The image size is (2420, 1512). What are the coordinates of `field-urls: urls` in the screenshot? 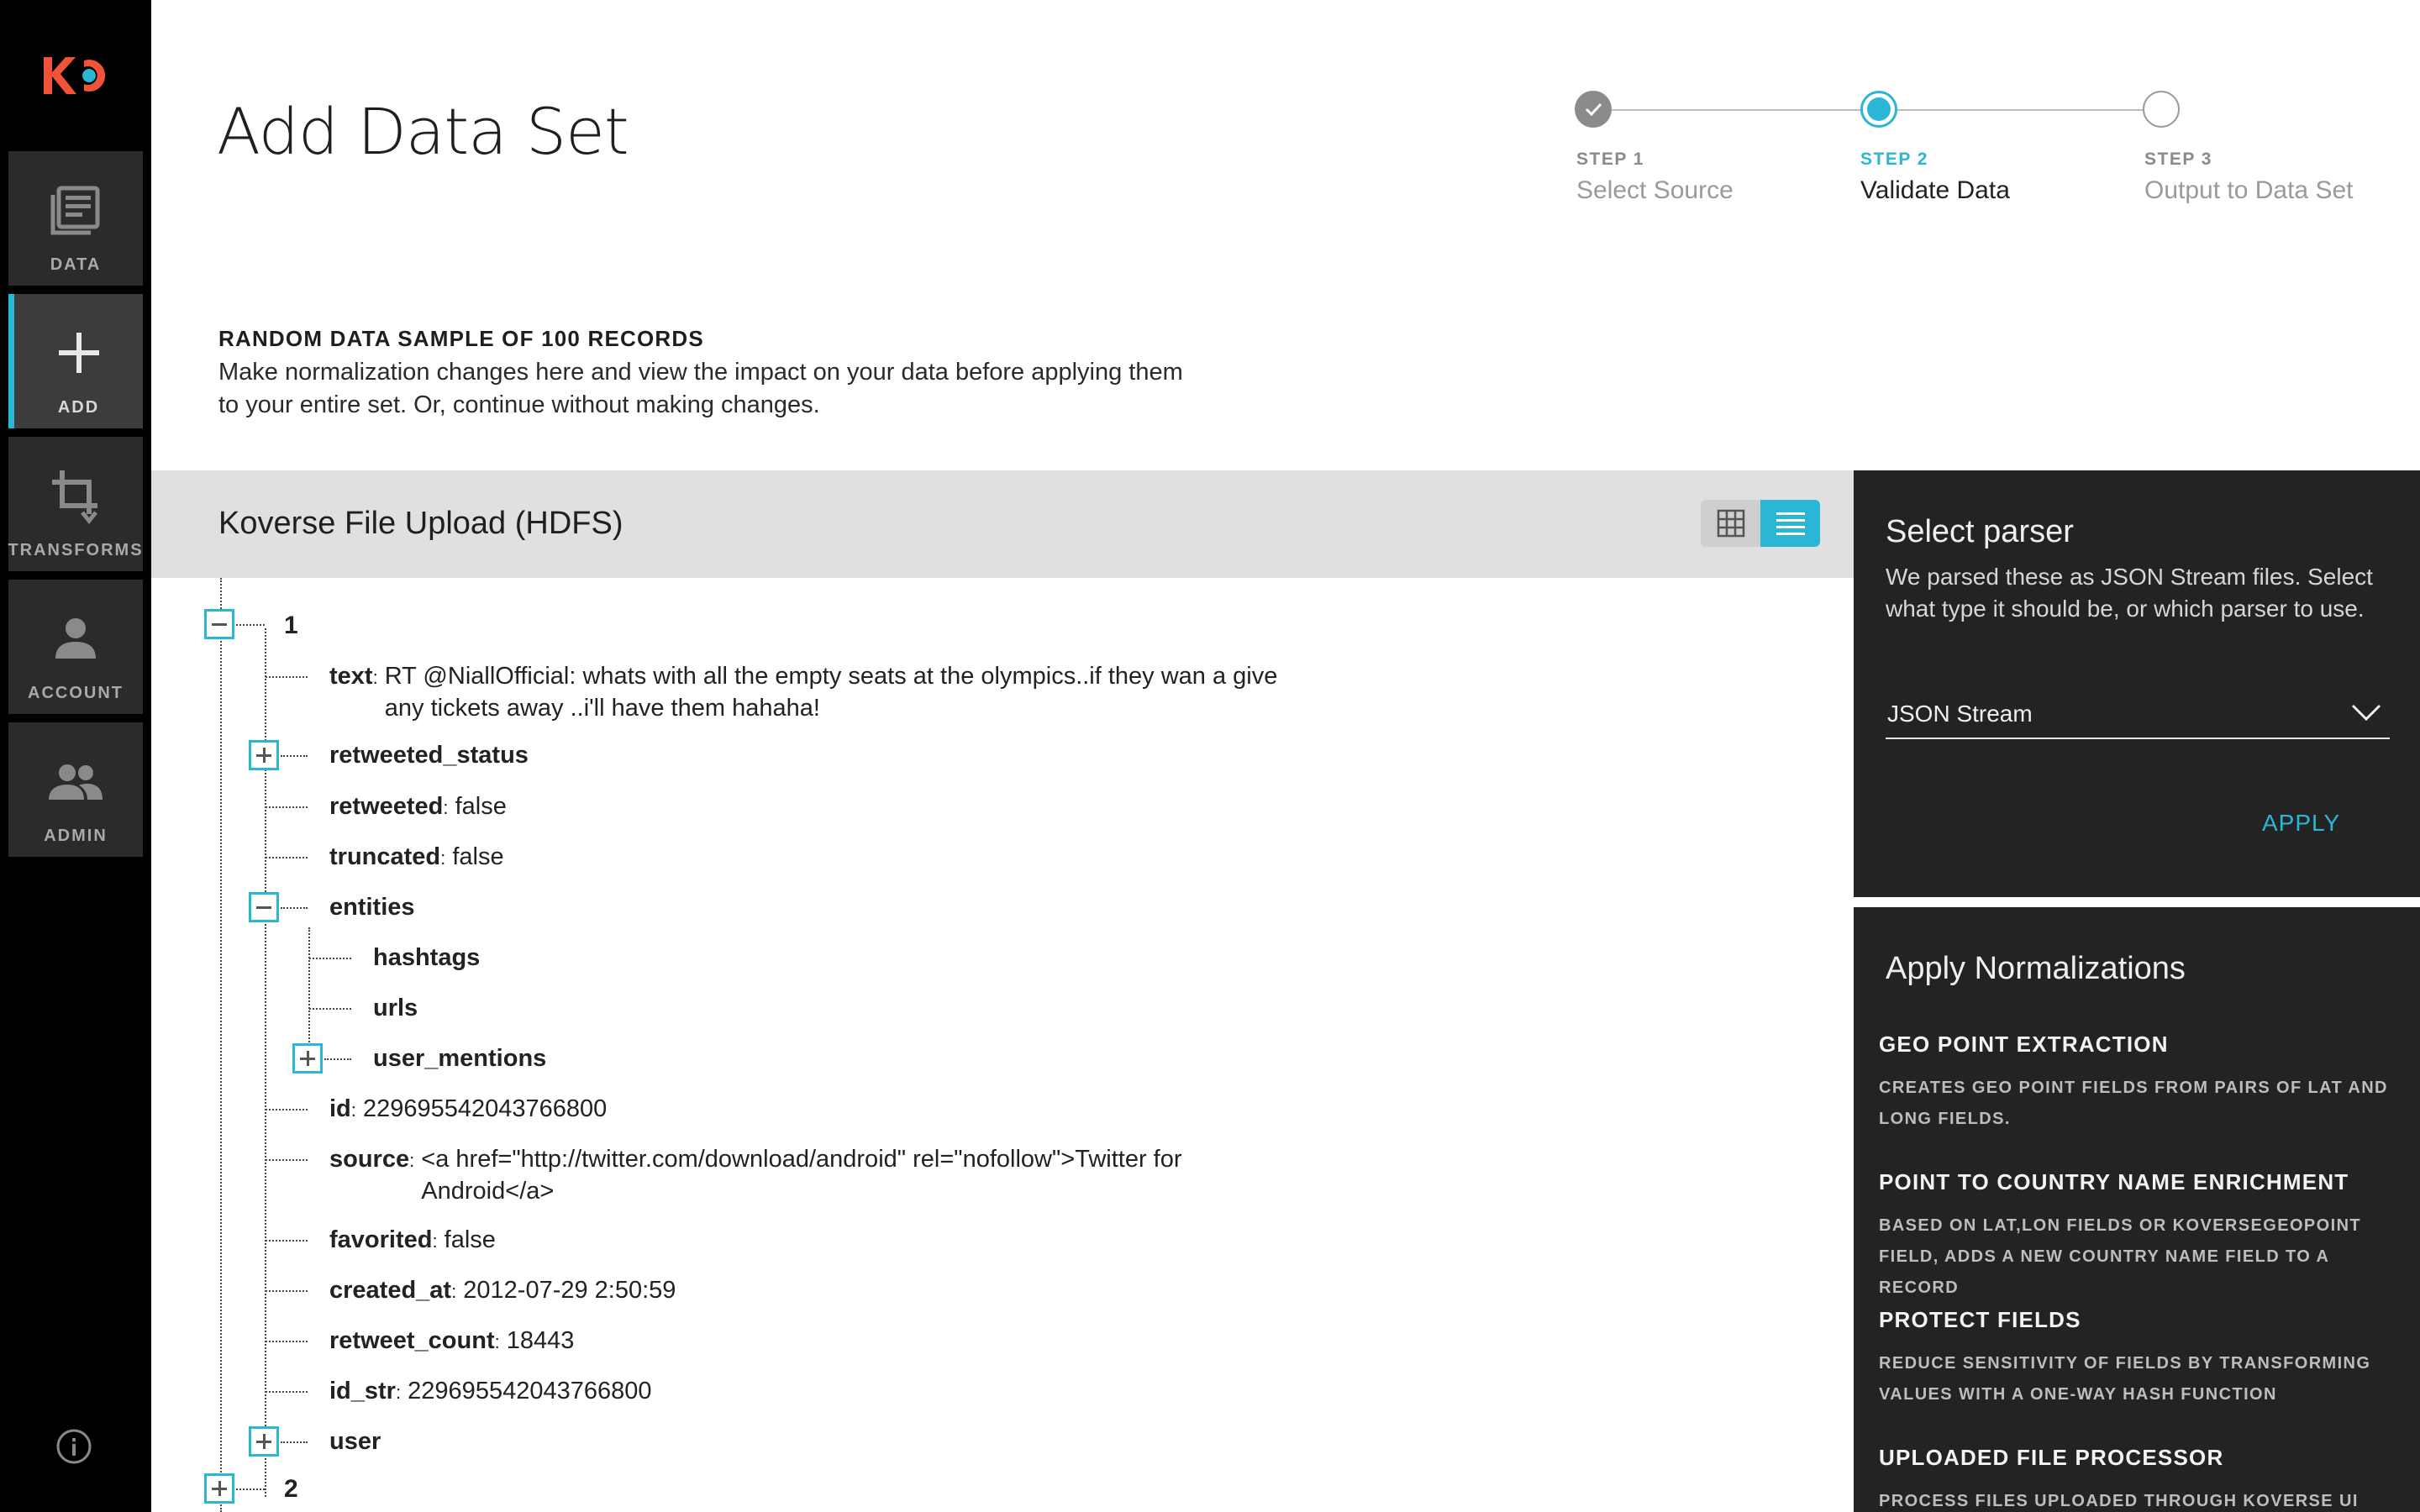 It's located at (396, 1008).